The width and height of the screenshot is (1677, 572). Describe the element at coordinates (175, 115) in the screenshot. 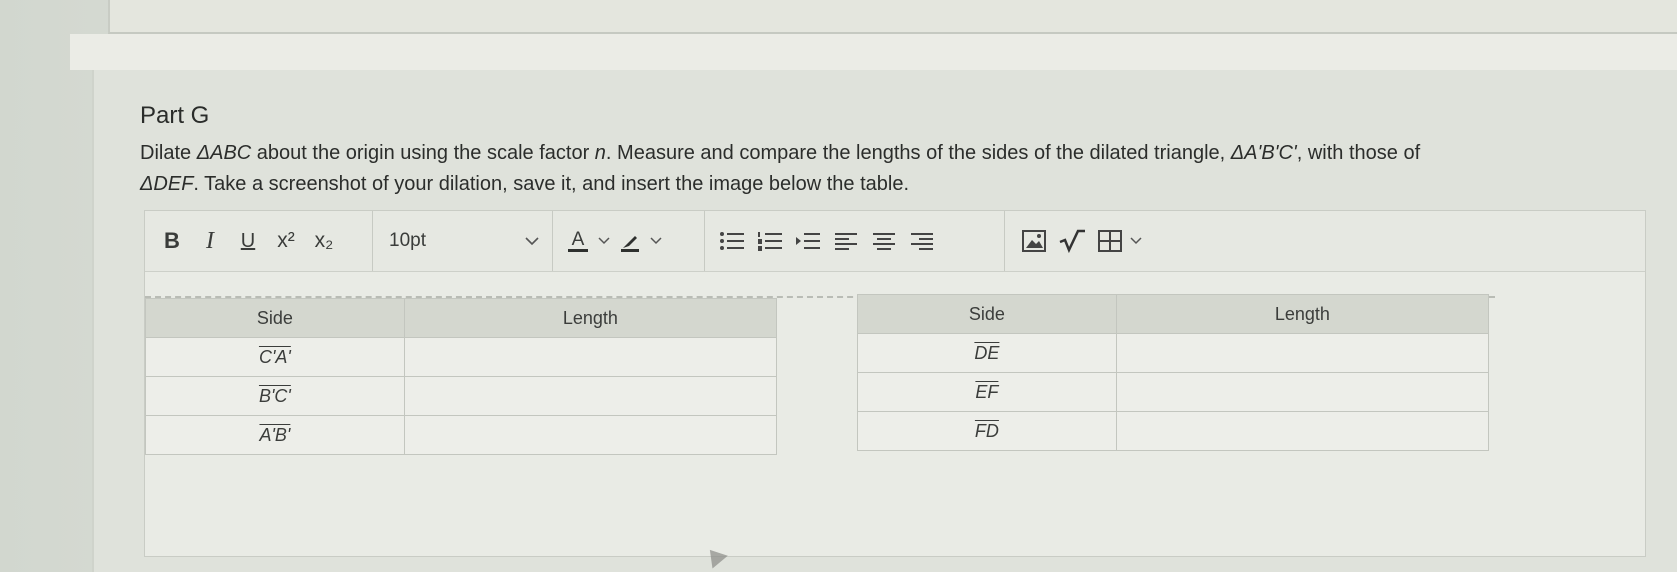

I see `part-title: Part G` at that location.